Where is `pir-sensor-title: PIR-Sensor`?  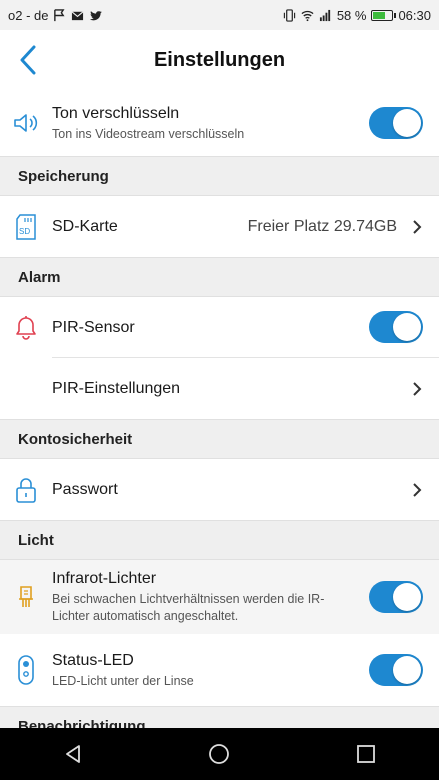 pir-sensor-title: PIR-Sensor is located at coordinates (93, 327).